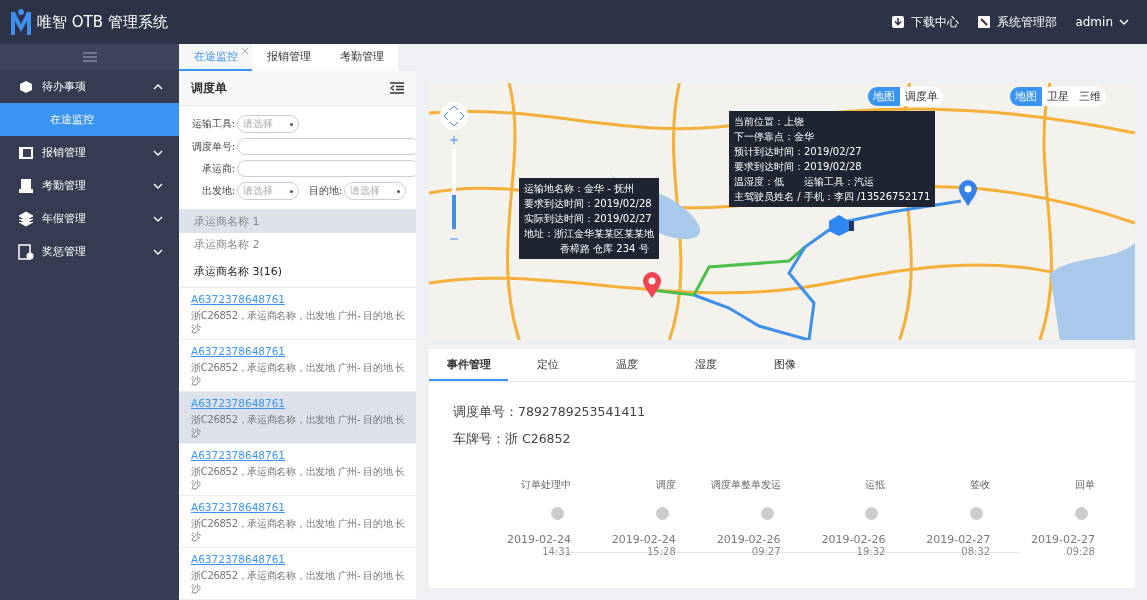 The width and height of the screenshot is (1147, 600). Describe the element at coordinates (745, 485) in the screenshot. I see `step-label: 调度单整单发运` at that location.